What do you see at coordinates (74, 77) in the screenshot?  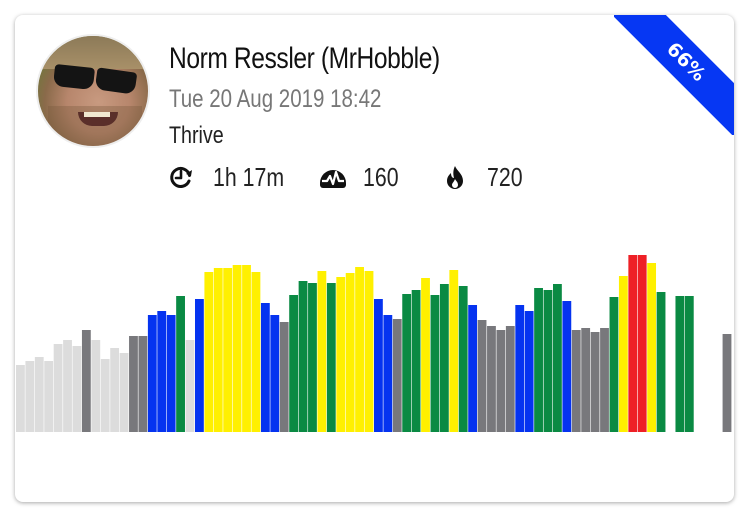 I see `avatar-sunglasses-left` at bounding box center [74, 77].